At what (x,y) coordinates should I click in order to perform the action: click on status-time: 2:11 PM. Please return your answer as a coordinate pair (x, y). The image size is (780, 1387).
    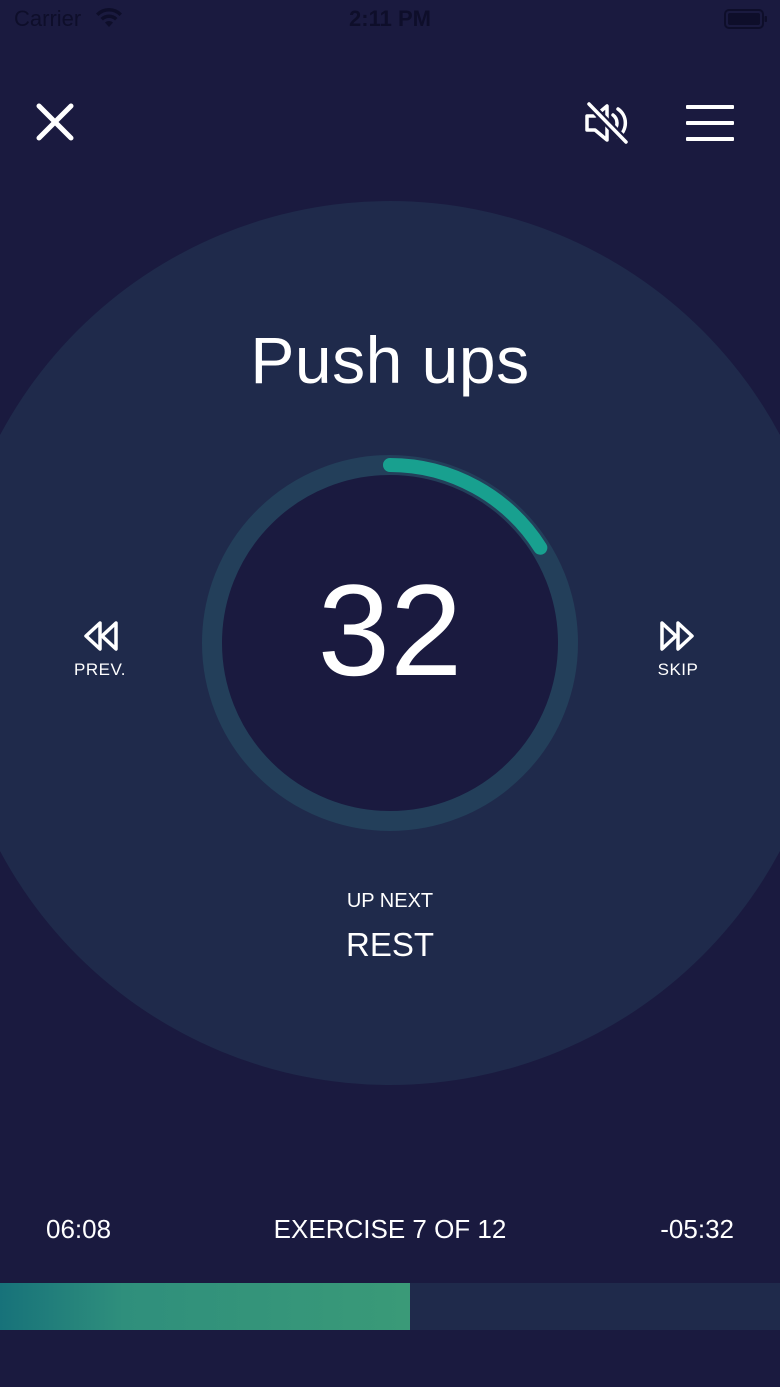
    Looking at the image, I should click on (390, 18).